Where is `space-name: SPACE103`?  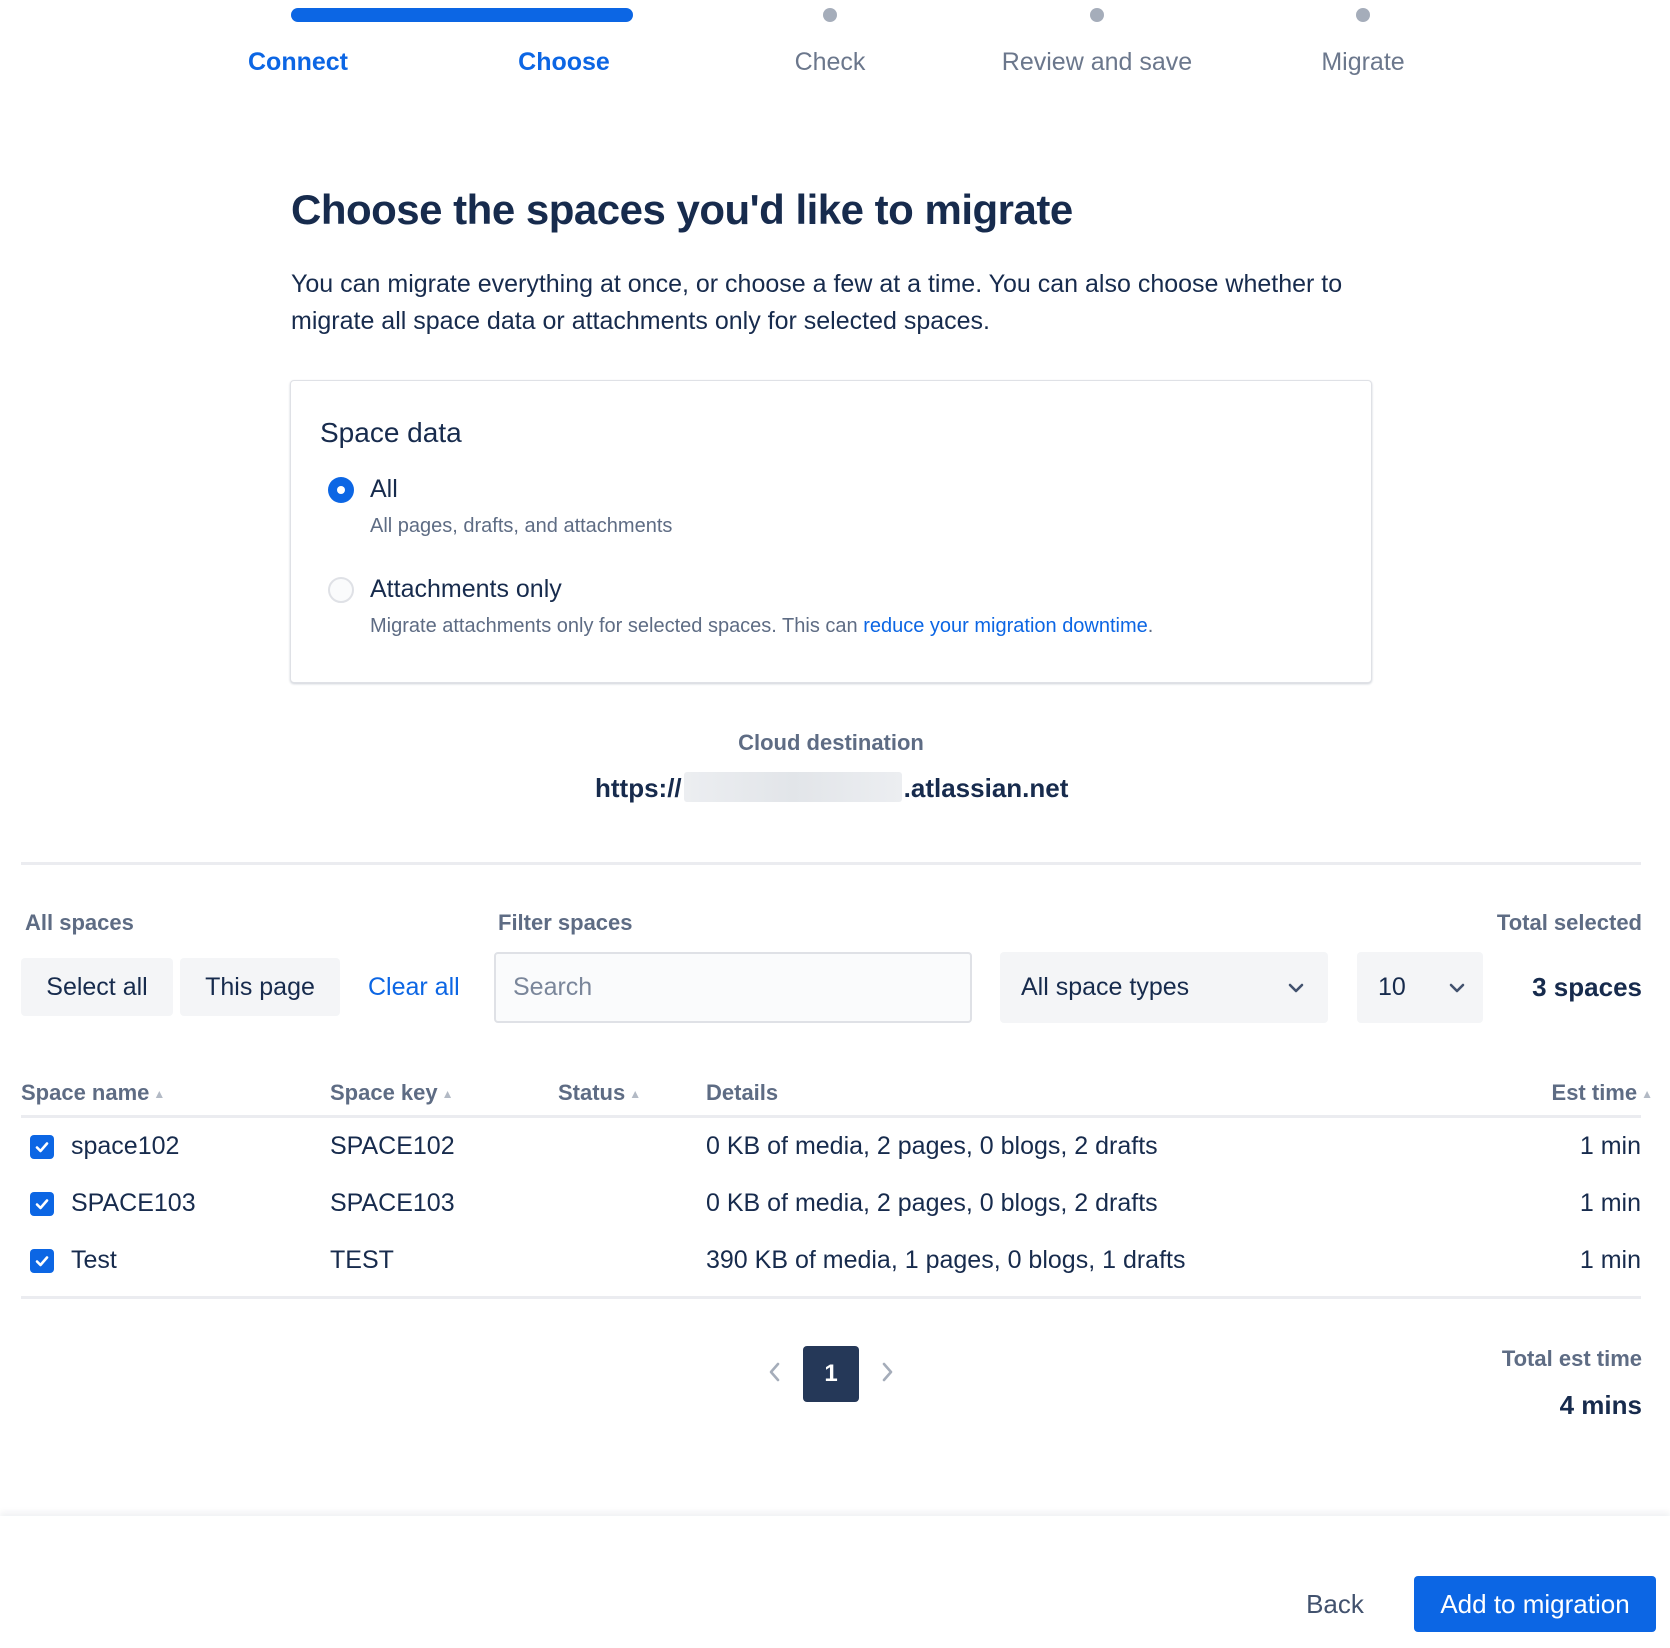 space-name: SPACE103 is located at coordinates (133, 1203).